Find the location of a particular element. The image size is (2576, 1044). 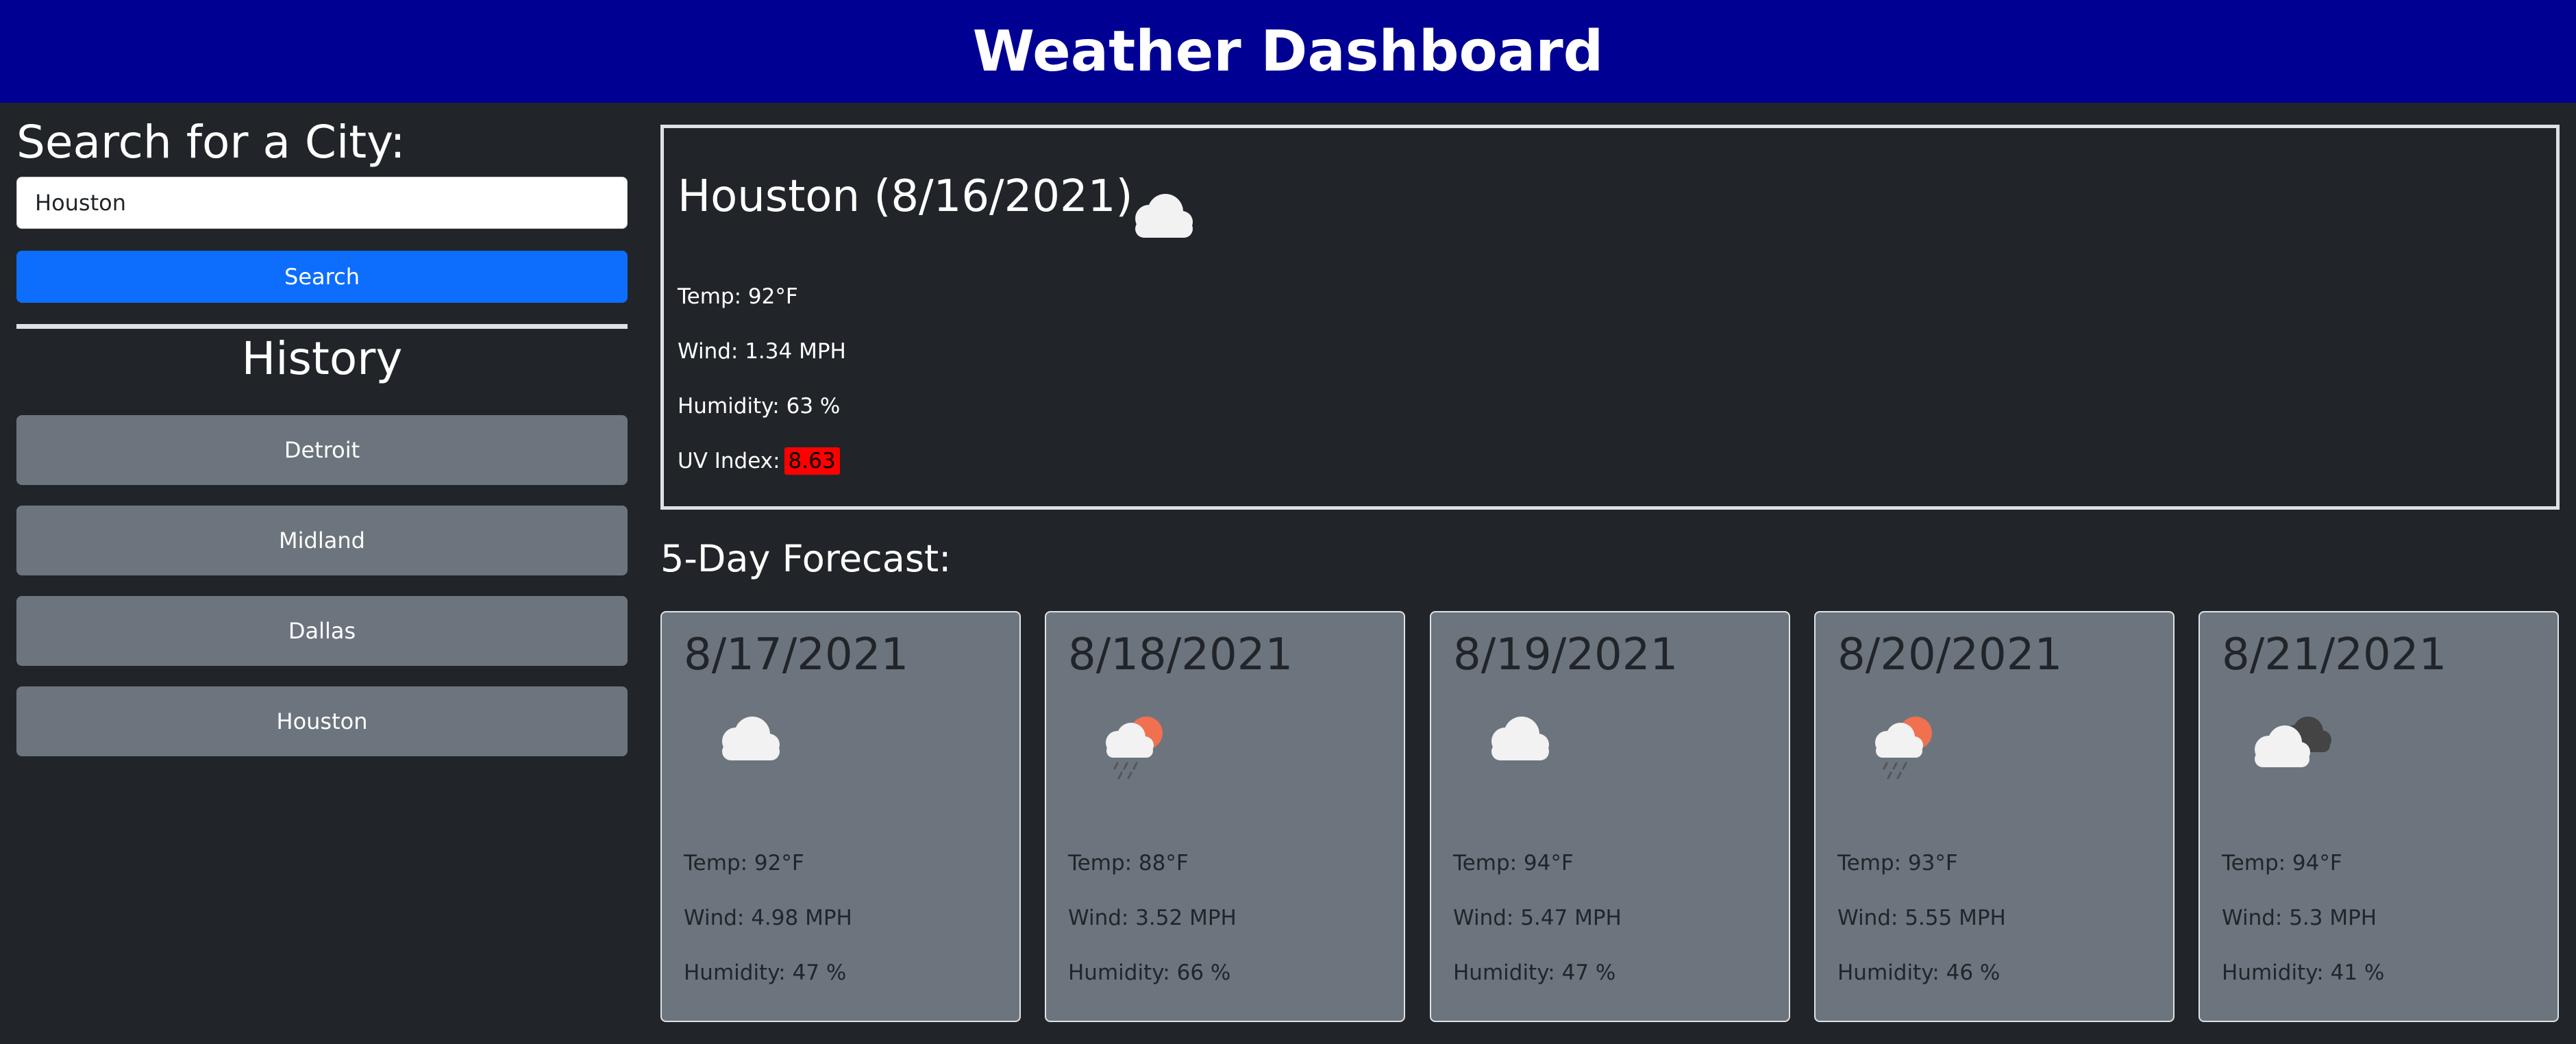

history-item-houston: Houston is located at coordinates (322, 721).